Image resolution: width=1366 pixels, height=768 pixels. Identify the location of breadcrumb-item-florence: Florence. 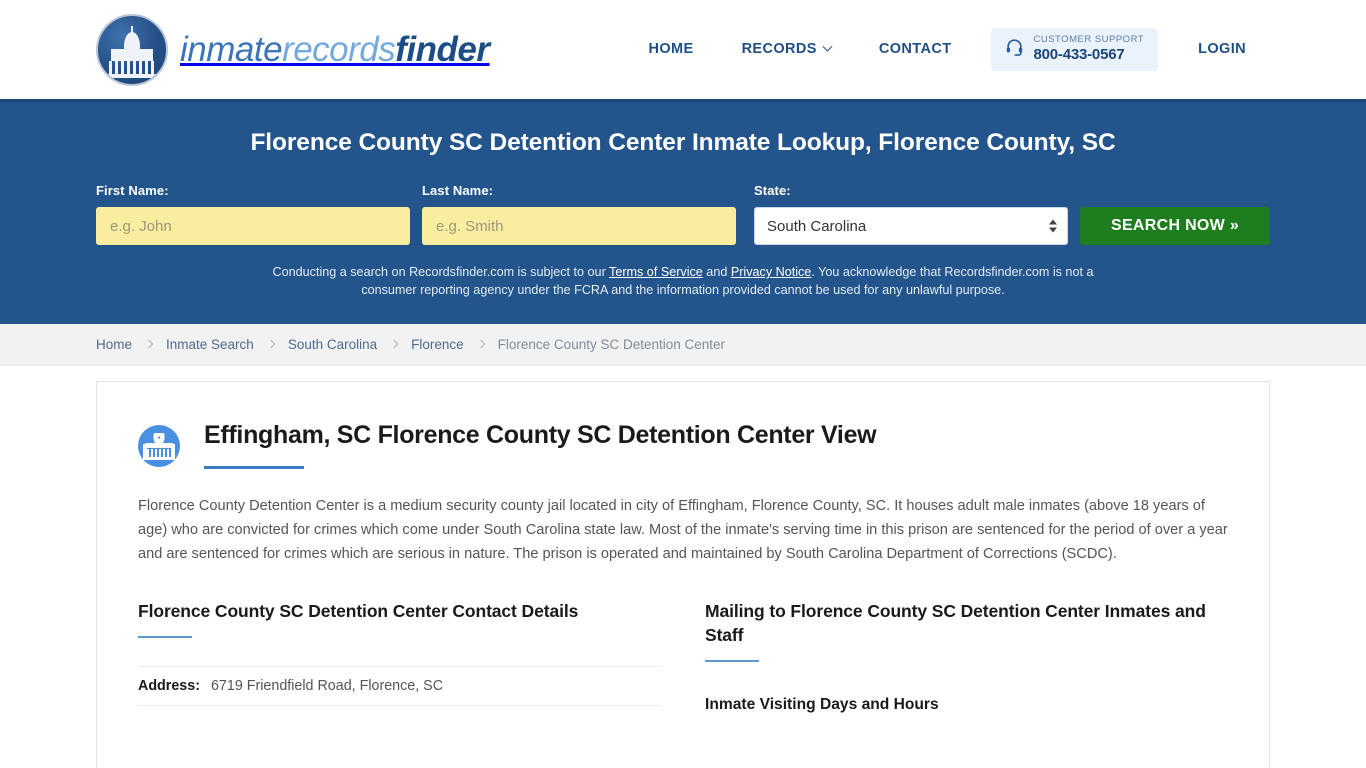
(437, 344).